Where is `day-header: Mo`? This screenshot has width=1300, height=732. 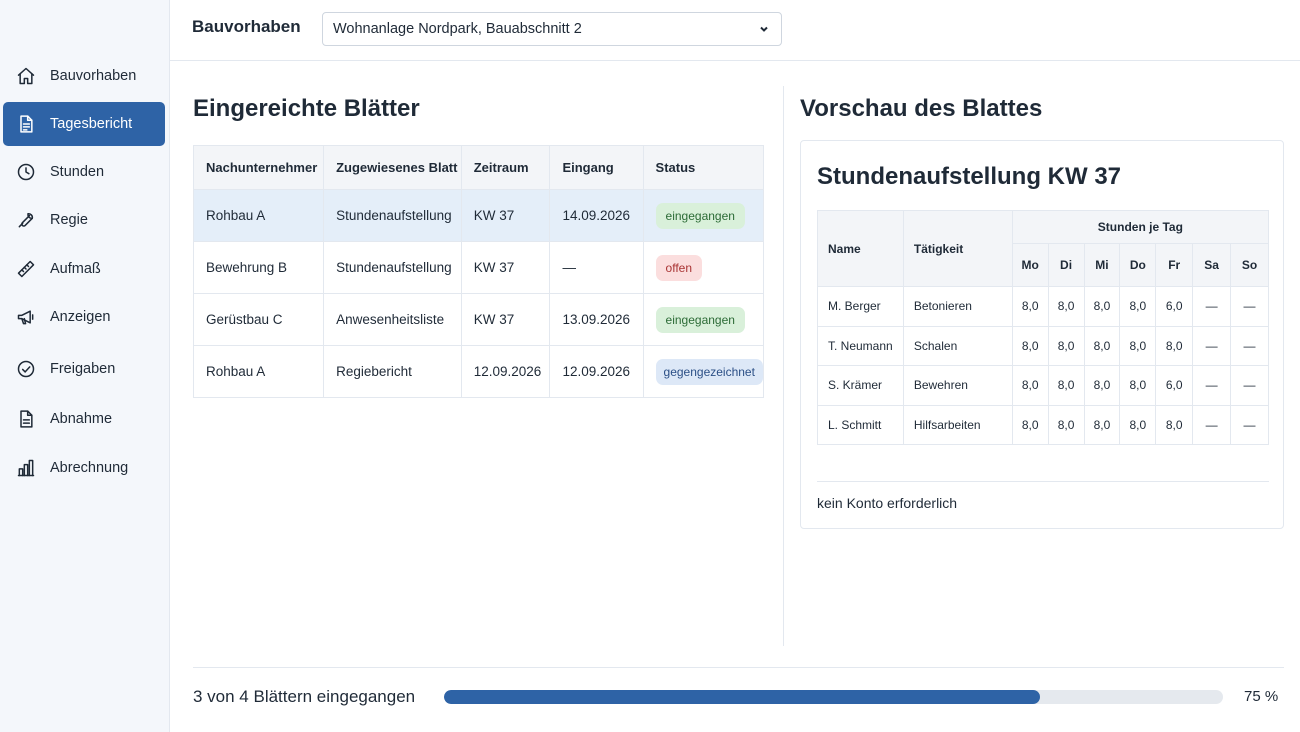 day-header: Mo is located at coordinates (1030, 265).